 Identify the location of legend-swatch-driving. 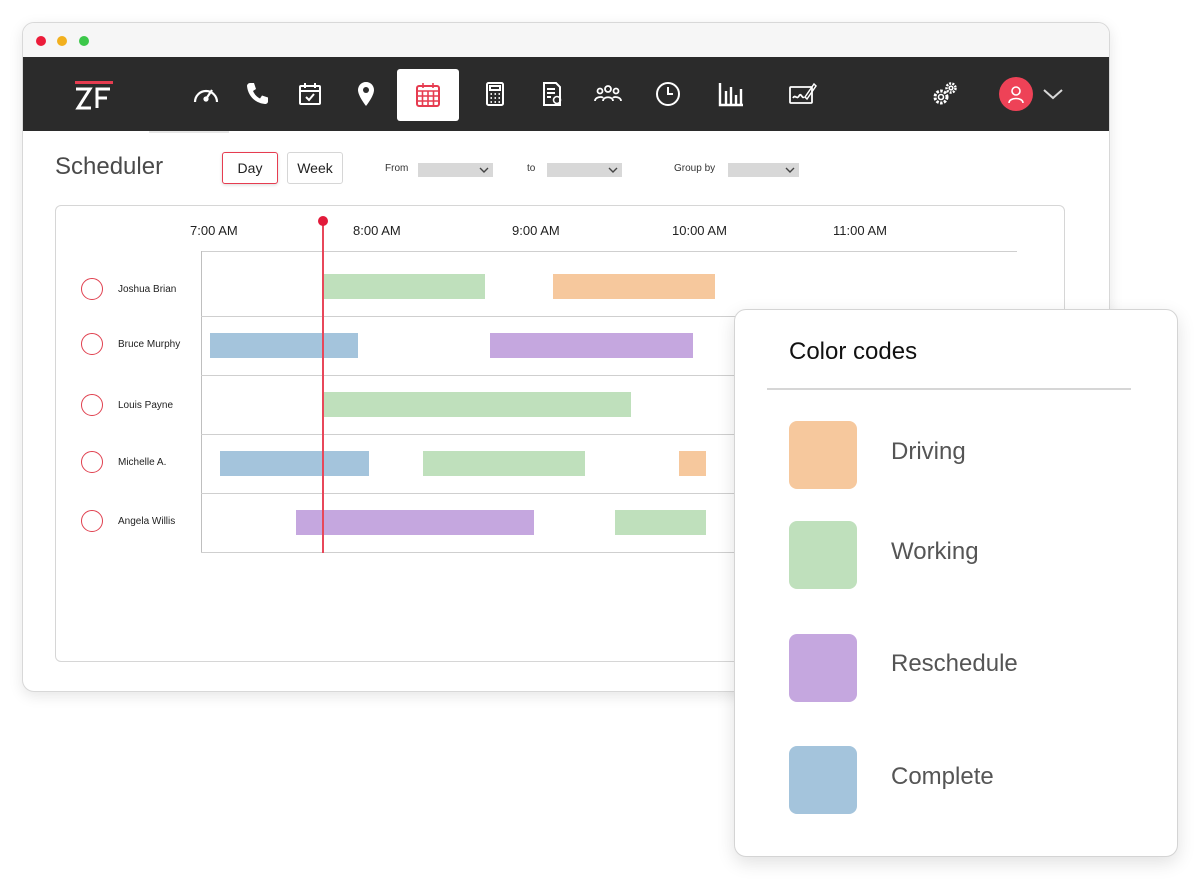
(823, 455).